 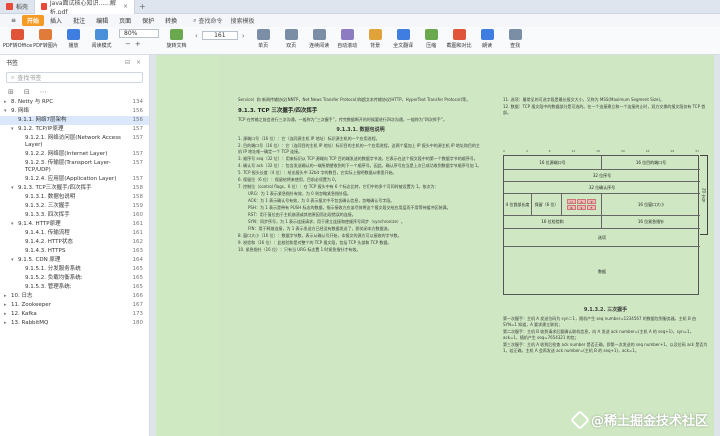 What do you see at coordinates (74, 167) in the screenshot?
I see `bookmark-item: 9.1.2.3. 传输层(Transport Layer-TCP/UDP) 157` at bounding box center [74, 167].